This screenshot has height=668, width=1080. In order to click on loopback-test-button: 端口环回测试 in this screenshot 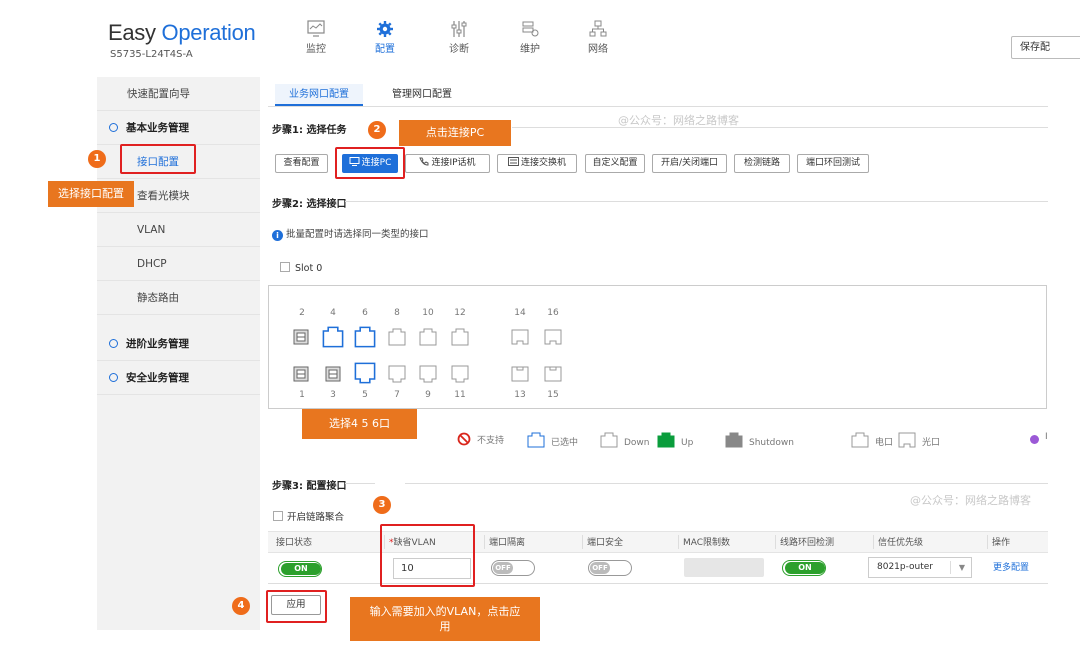, I will do `click(833, 163)`.